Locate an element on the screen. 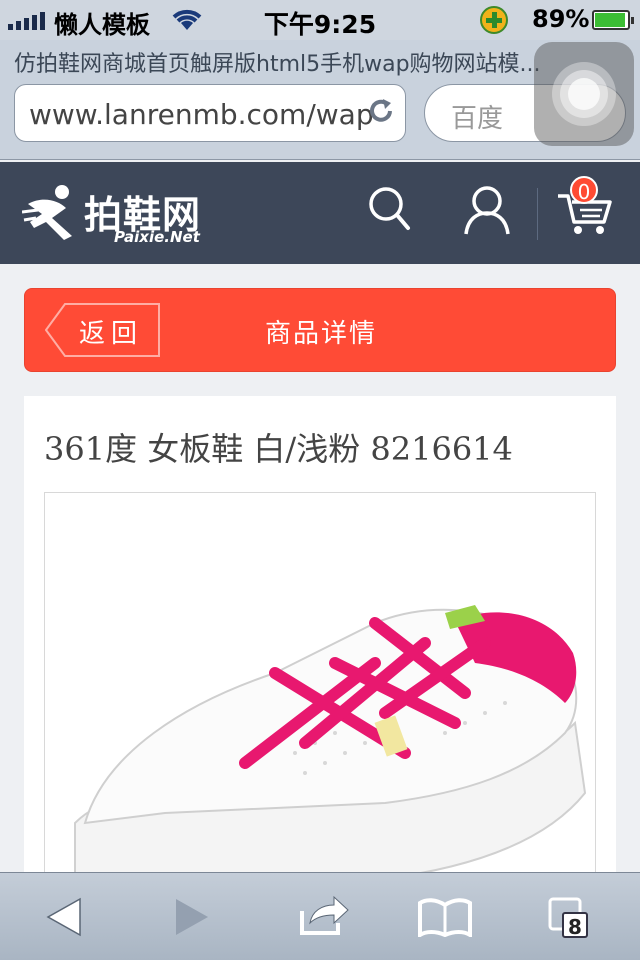  reload-icon is located at coordinates (381, 111).